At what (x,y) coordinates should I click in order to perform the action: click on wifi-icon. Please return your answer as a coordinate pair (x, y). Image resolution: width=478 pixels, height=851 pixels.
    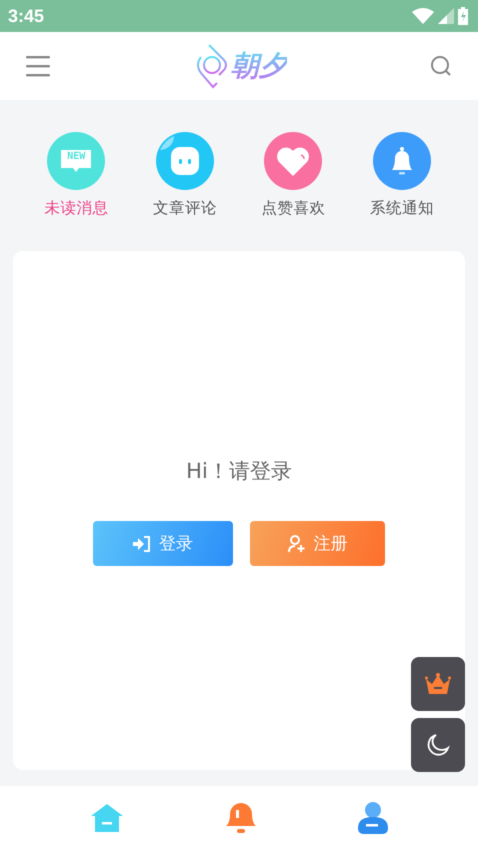
    Looking at the image, I should click on (423, 16).